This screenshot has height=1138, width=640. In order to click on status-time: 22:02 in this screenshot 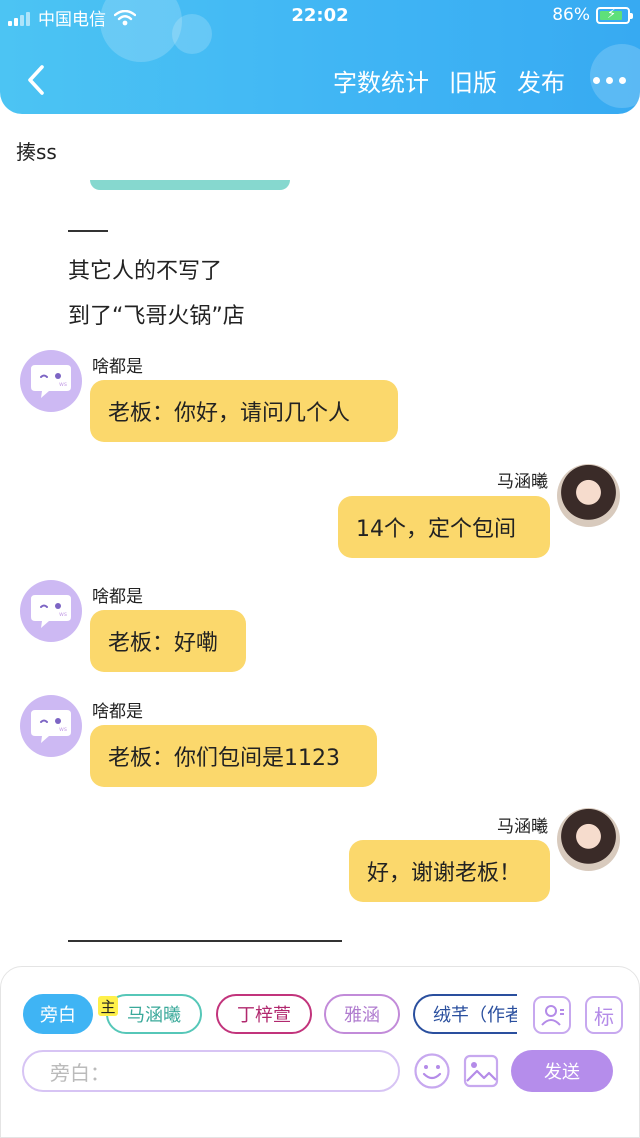, I will do `click(320, 15)`.